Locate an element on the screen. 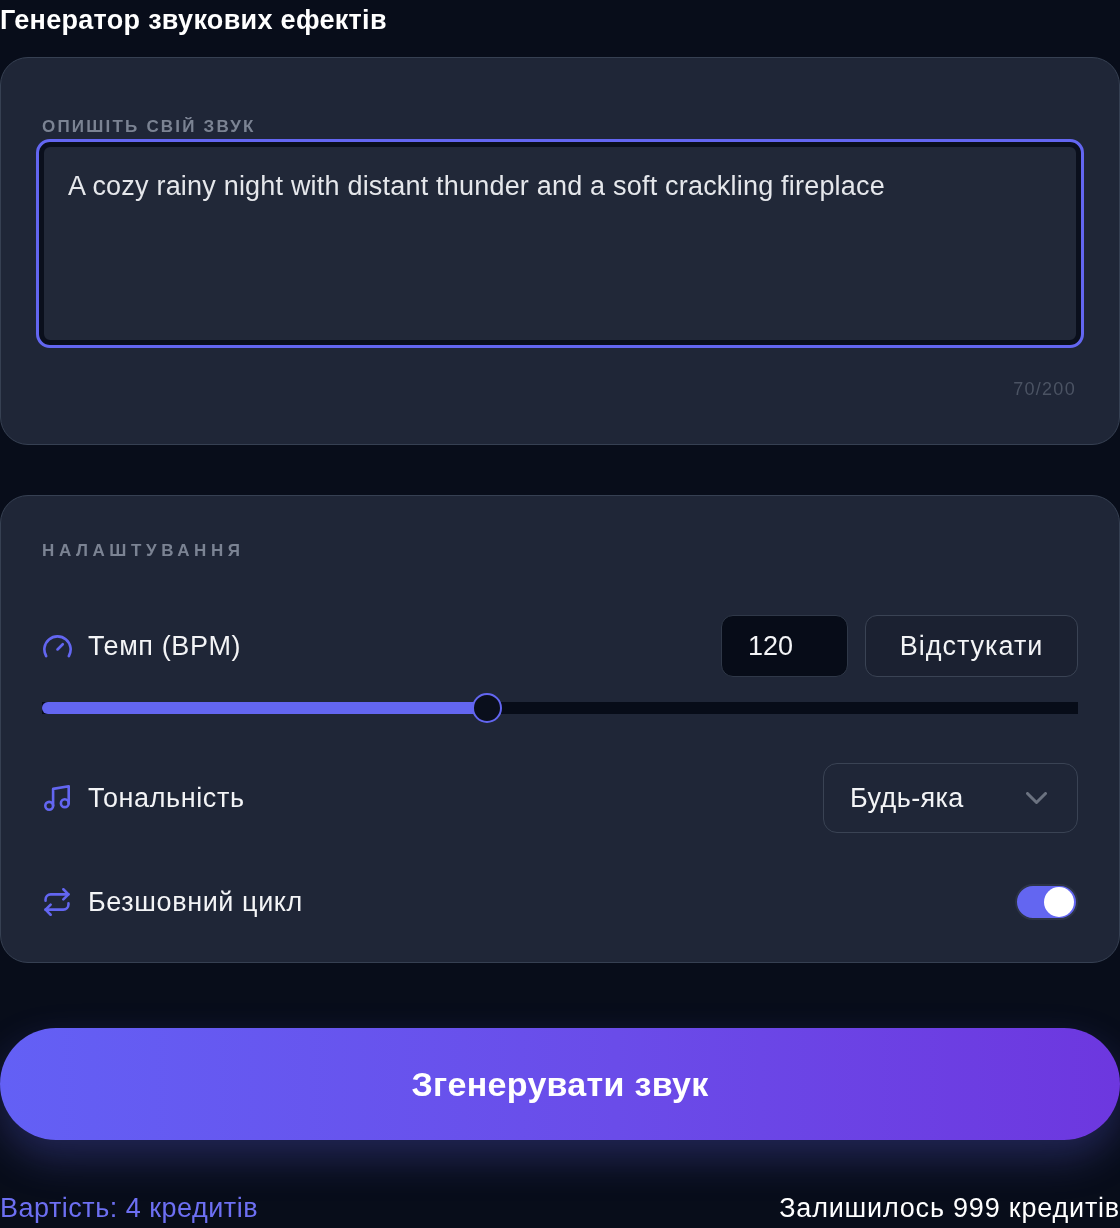 The image size is (1120, 1228). setting-label: Тональність is located at coordinates (166, 798).